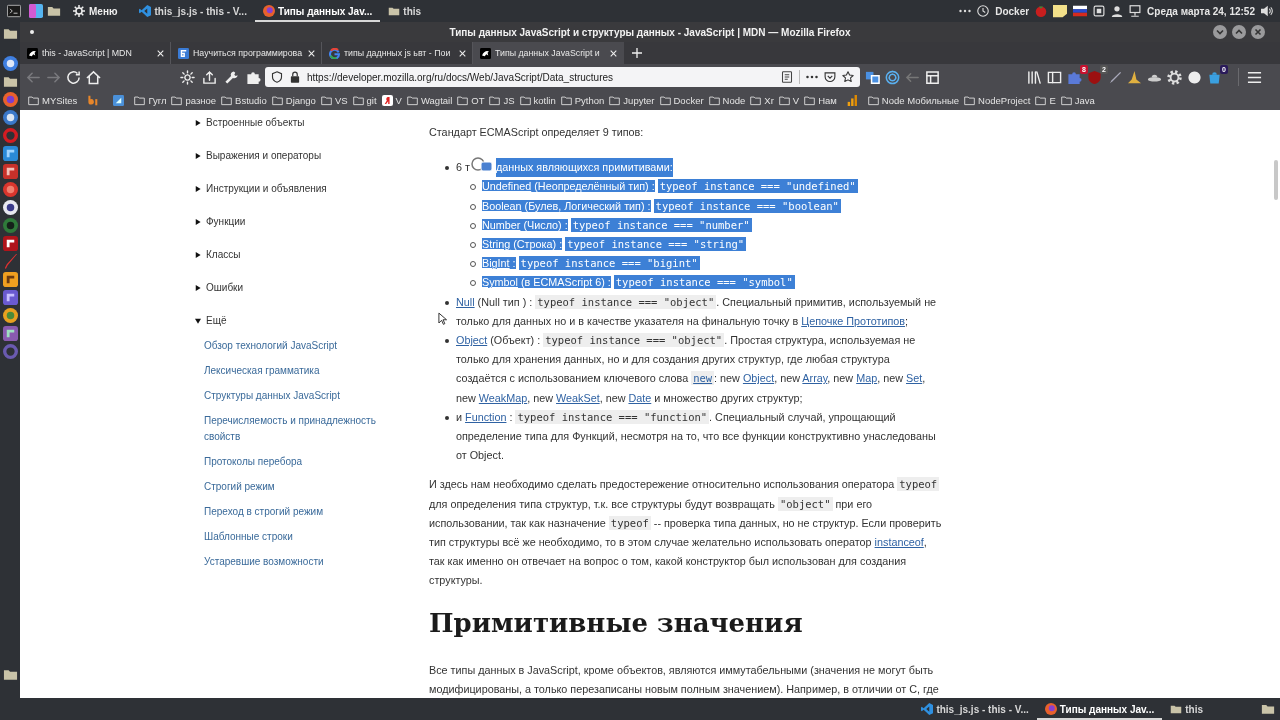  What do you see at coordinates (1267, 11) in the screenshot?
I see `speaker-icon` at bounding box center [1267, 11].